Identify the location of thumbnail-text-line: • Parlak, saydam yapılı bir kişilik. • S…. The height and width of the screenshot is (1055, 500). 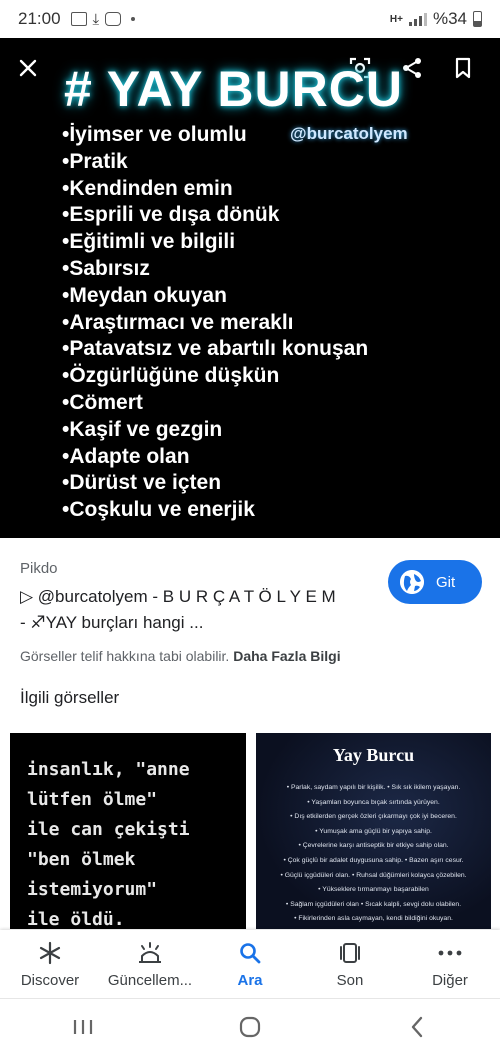
(373, 787).